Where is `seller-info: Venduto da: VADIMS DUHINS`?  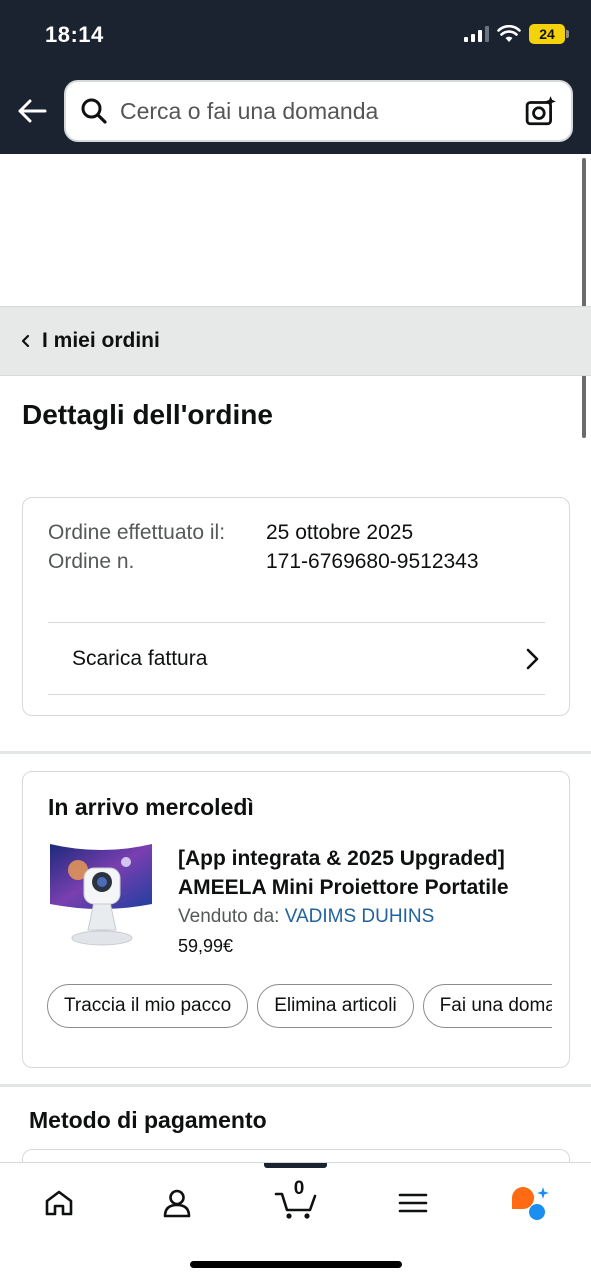
seller-info: Venduto da: VADIMS DUHINS is located at coordinates (306, 917).